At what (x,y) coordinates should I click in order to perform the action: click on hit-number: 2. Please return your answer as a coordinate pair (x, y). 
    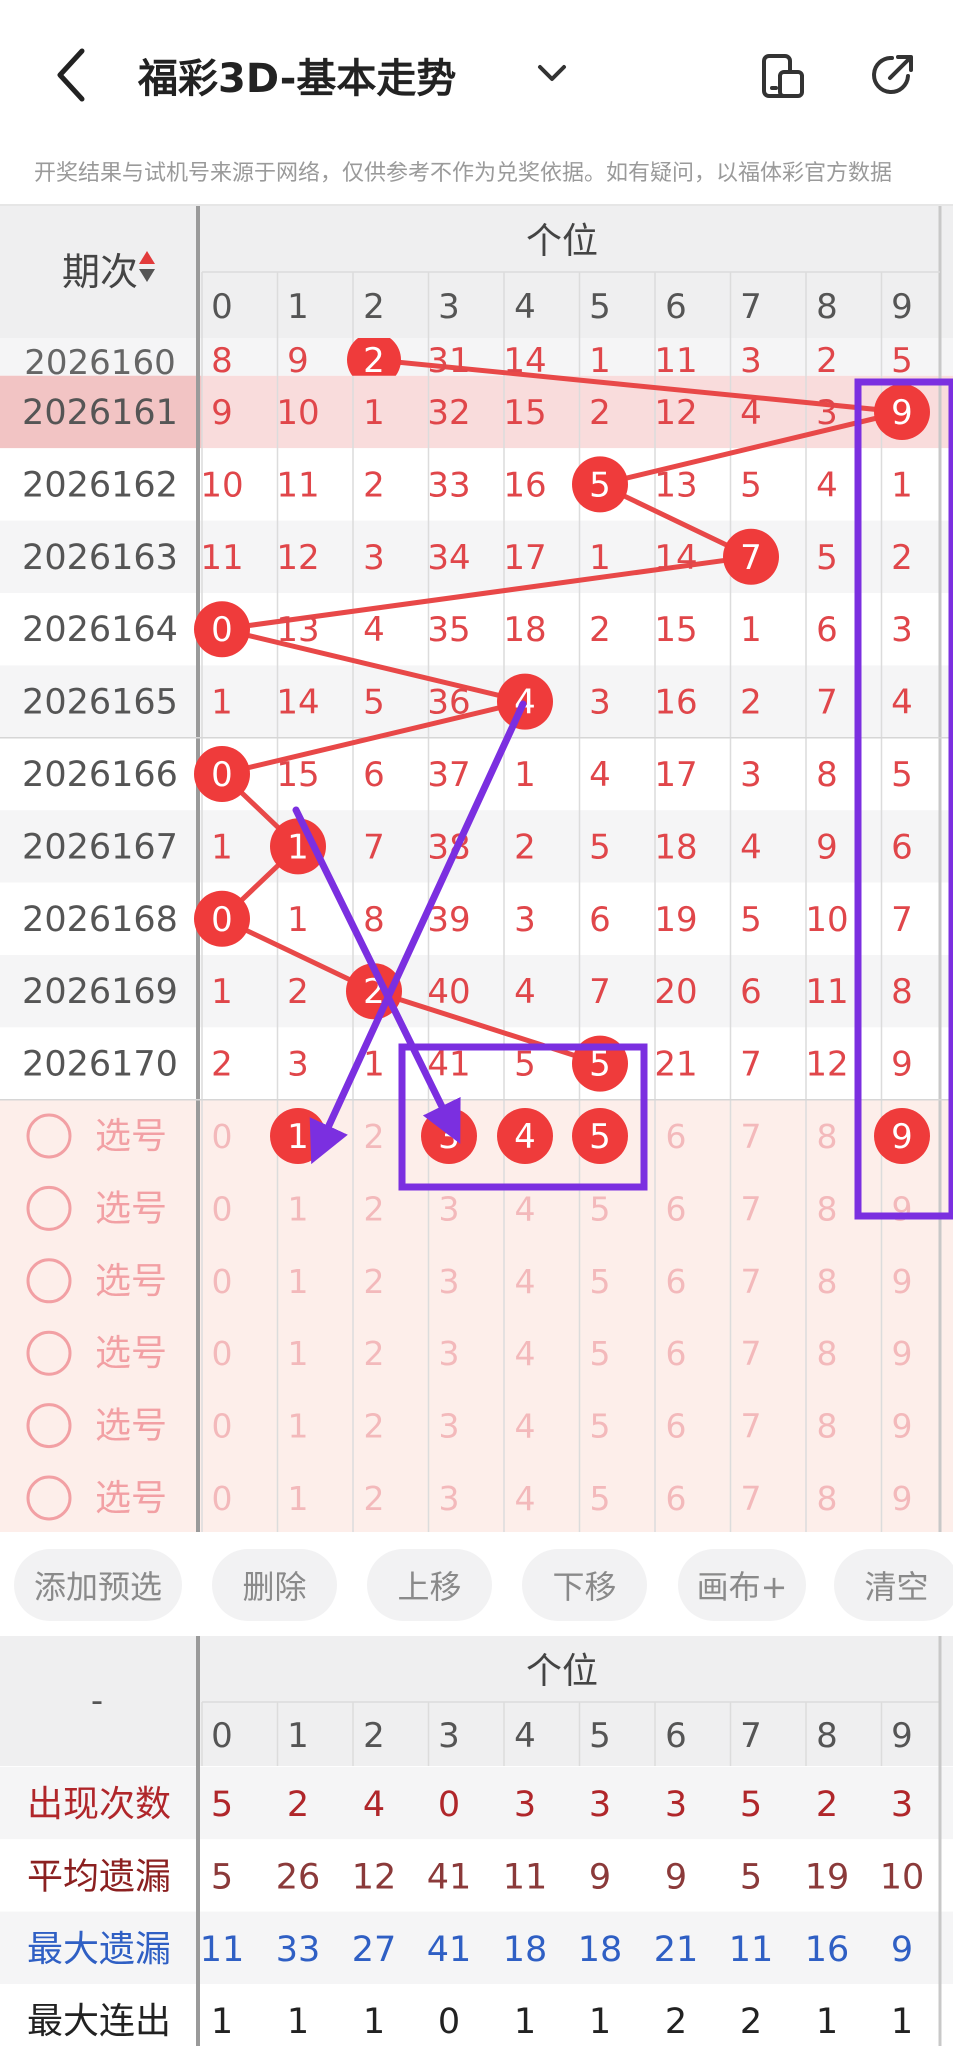
    Looking at the image, I should click on (374, 361).